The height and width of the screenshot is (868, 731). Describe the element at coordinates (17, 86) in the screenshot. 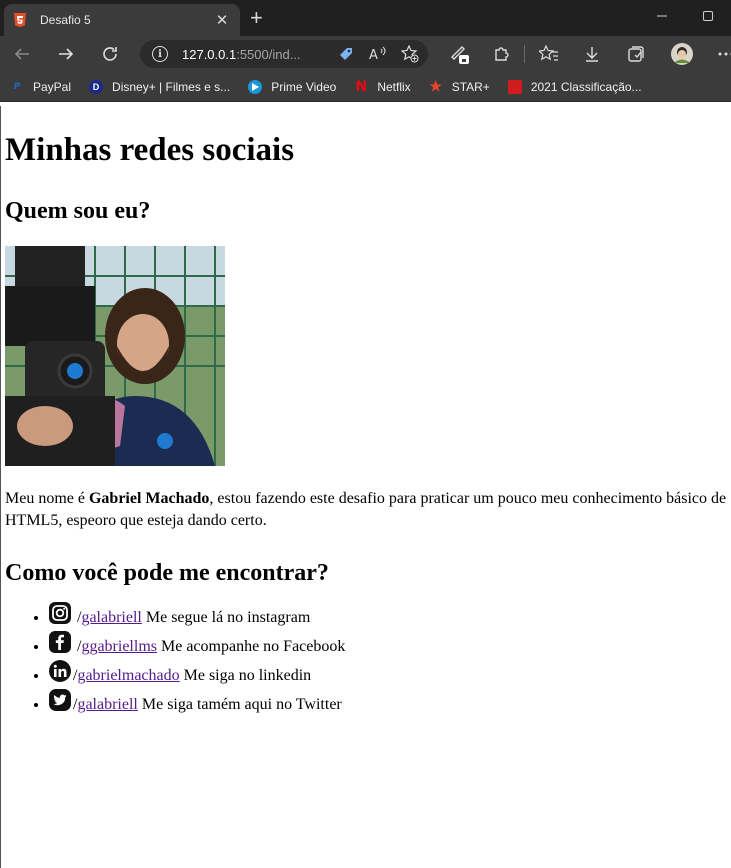

I see `paypal-icon: P` at that location.